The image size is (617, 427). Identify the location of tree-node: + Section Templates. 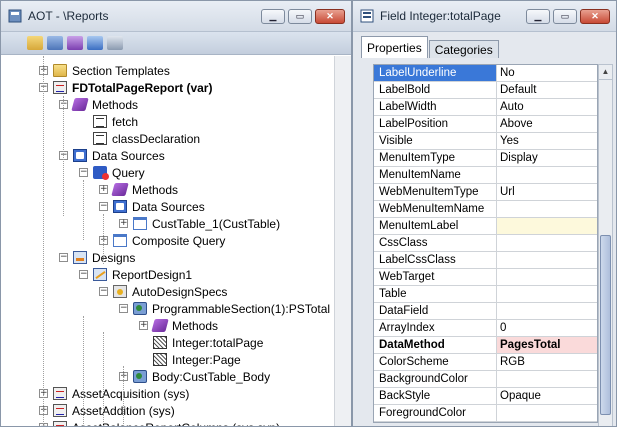
(104, 70).